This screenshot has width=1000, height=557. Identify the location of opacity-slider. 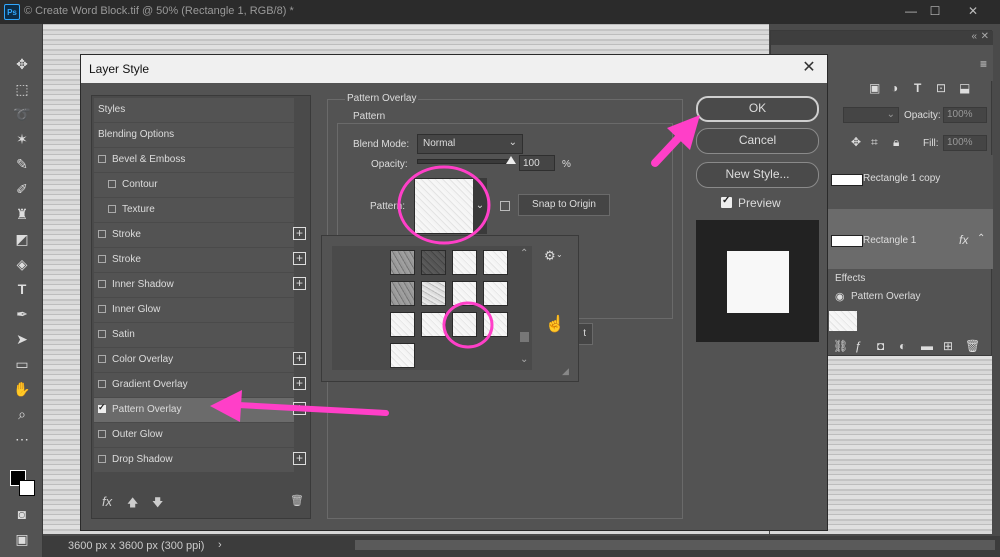
(465, 161).